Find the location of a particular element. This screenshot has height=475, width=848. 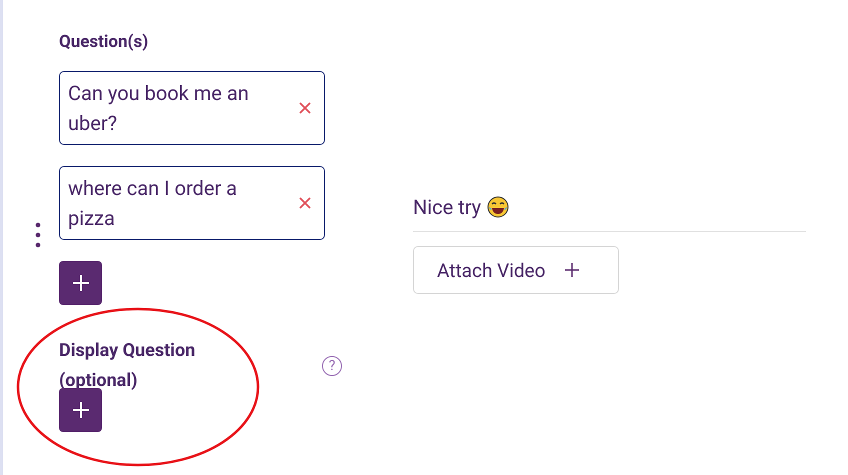

question-field: where can I order a pizza is located at coordinates (192, 203).